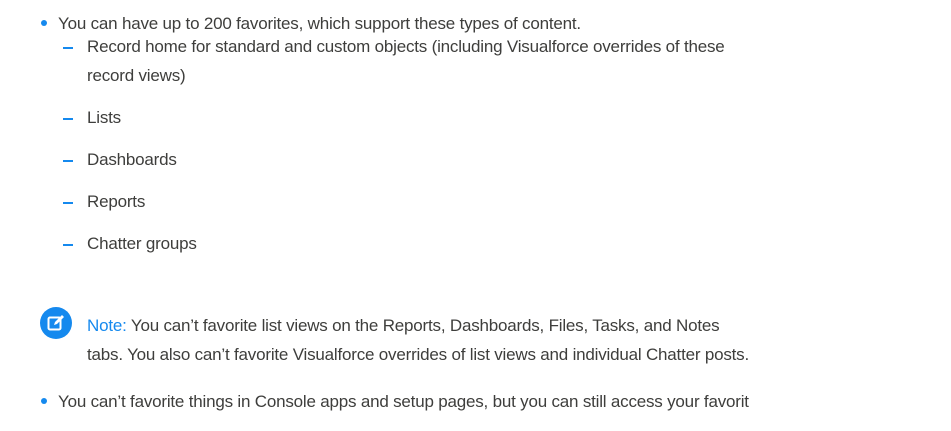  I want to click on sub-item-record-home-cont: record views), so click(136, 75).